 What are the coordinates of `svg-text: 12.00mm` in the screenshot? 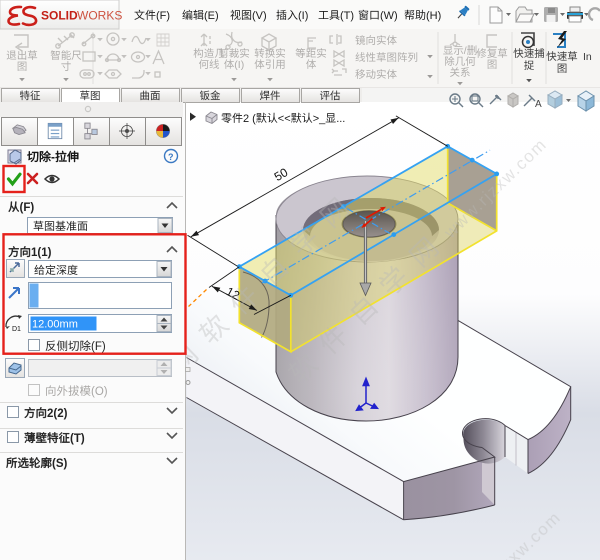 It's located at (55, 325).